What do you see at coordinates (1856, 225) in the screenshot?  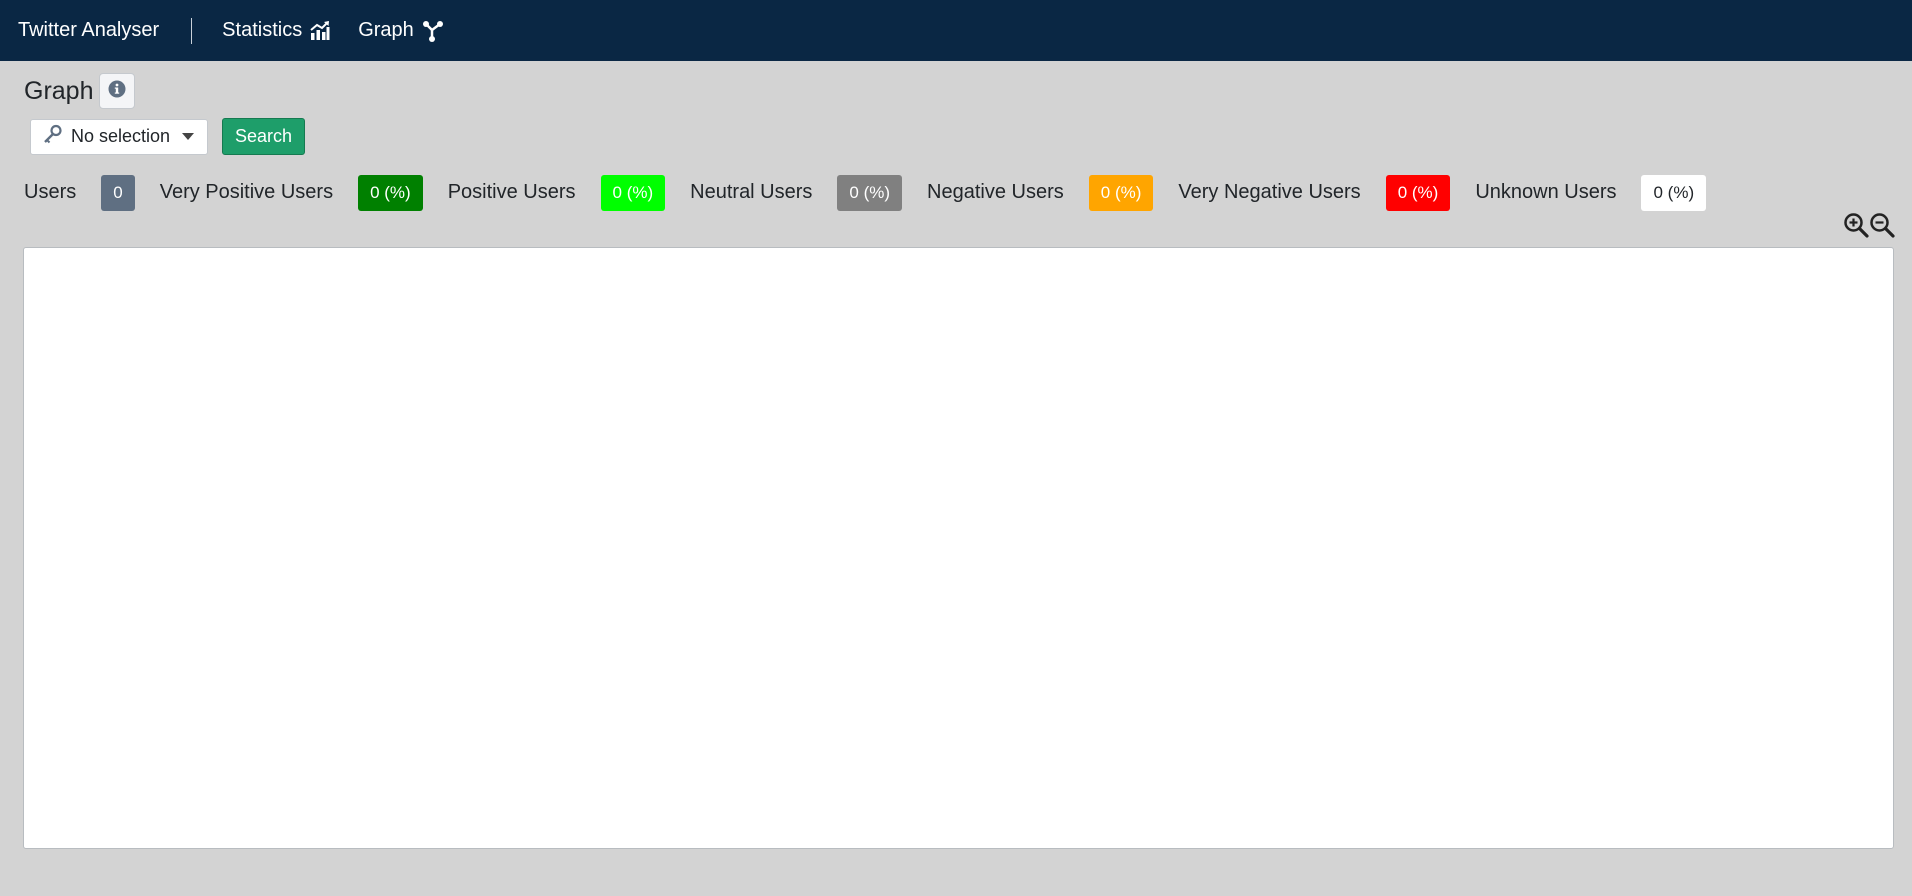 I see `zoom-in-icon` at bounding box center [1856, 225].